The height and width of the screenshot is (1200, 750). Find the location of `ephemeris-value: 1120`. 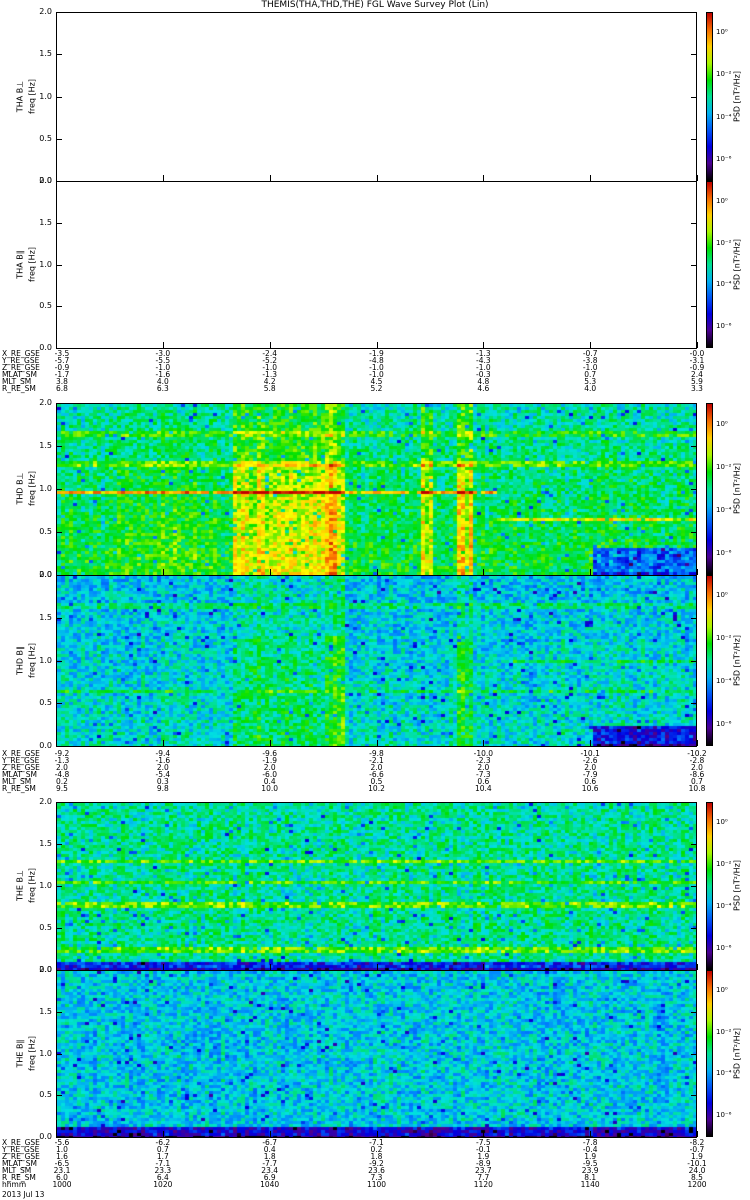

ephemeris-value: 1120 is located at coordinates (483, 1184).